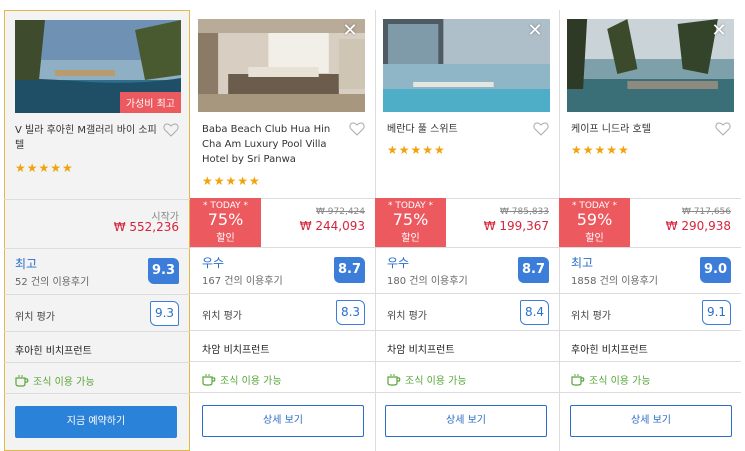 This screenshot has height=451, width=745. I want to click on original-price: ₩ 785,833, so click(524, 212).